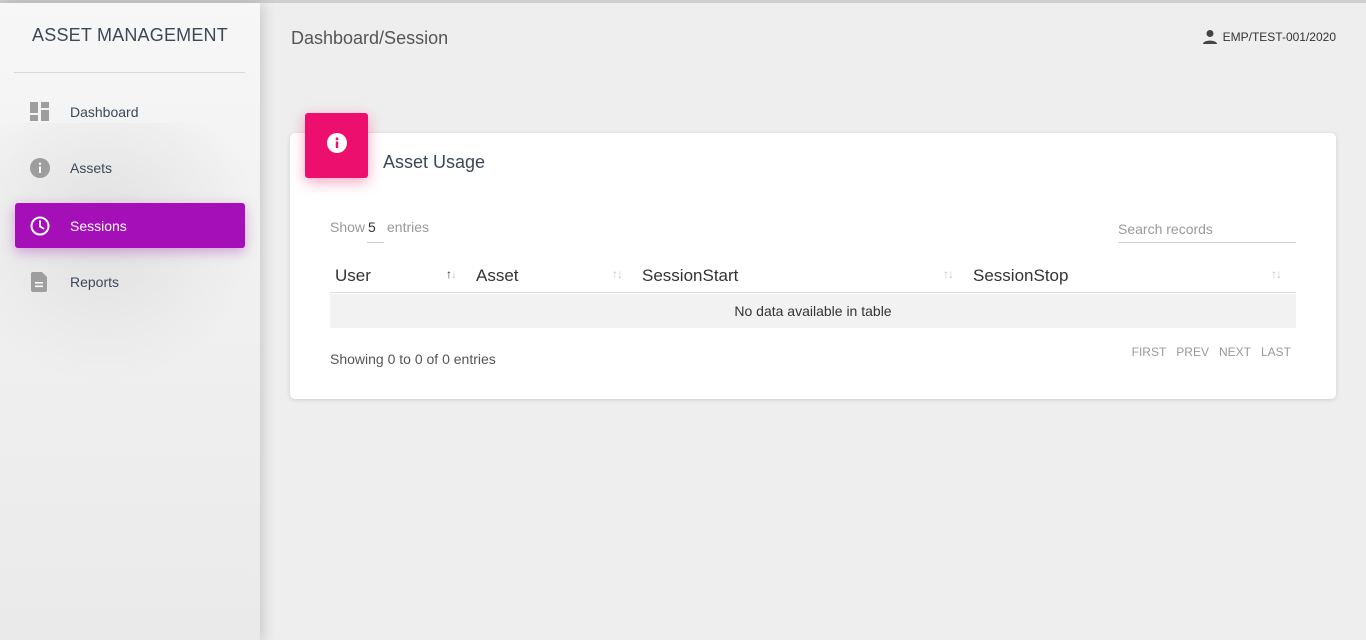 The width and height of the screenshot is (1366, 640). I want to click on breadcrumb: Dashboard/Session, so click(370, 38).